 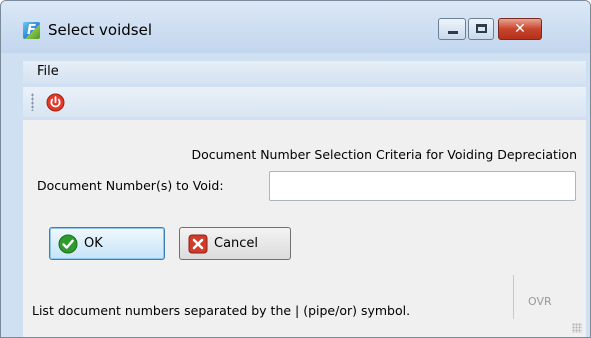 What do you see at coordinates (198, 243) in the screenshot?
I see `cancel-x-icon` at bounding box center [198, 243].